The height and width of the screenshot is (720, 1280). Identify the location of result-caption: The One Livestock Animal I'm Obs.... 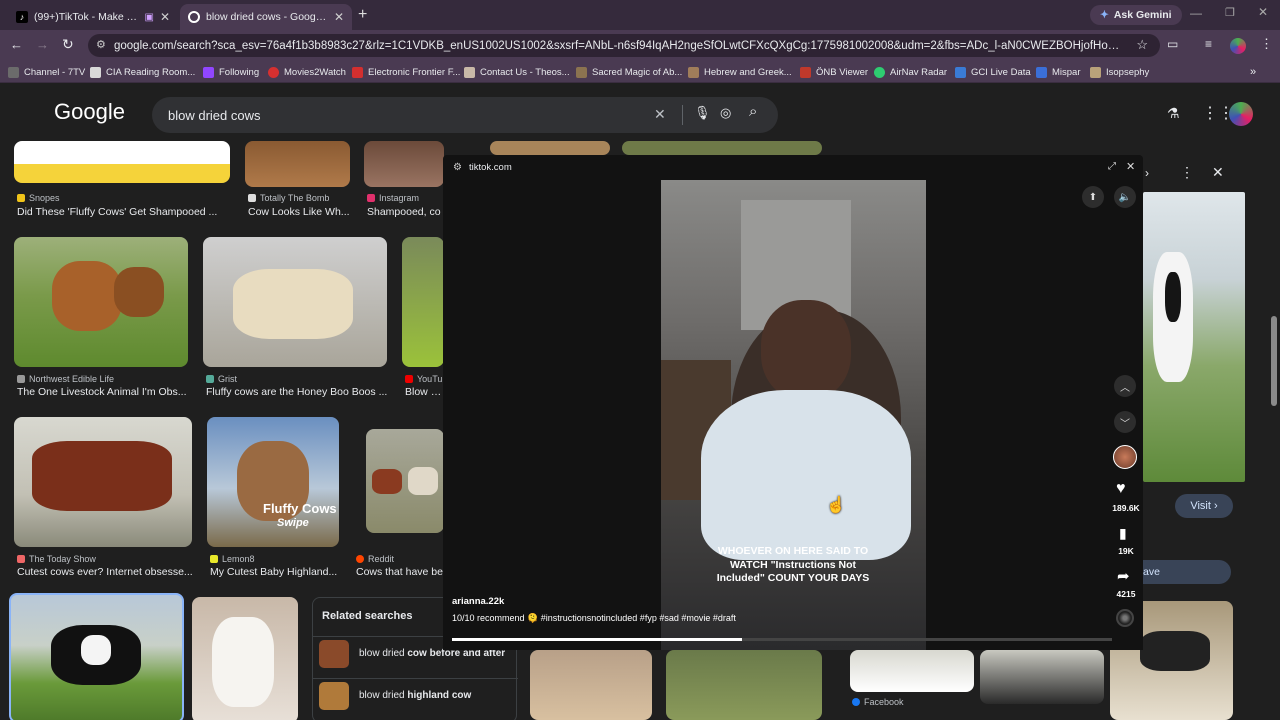
(103, 392).